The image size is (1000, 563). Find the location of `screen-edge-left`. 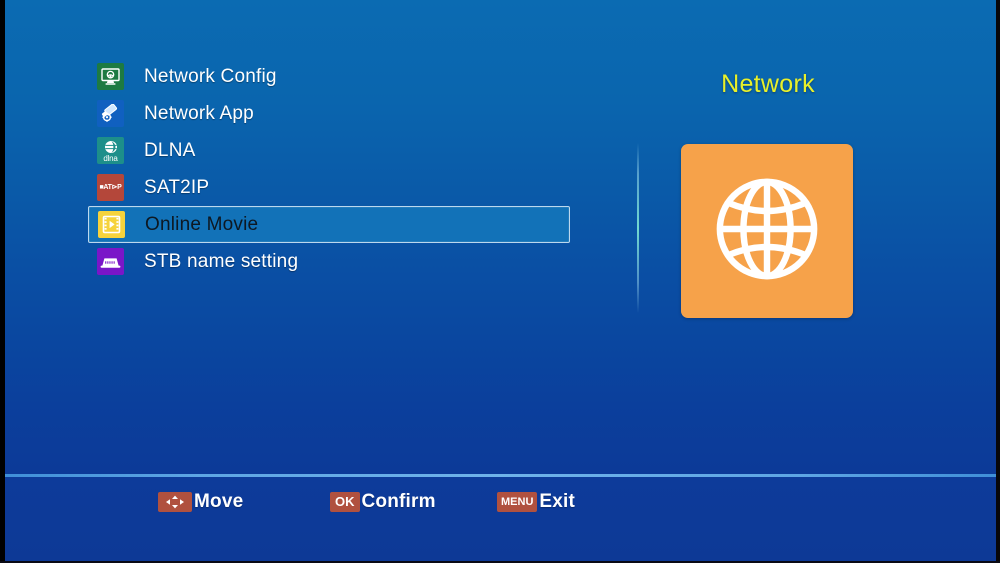

screen-edge-left is located at coordinates (2, 281).